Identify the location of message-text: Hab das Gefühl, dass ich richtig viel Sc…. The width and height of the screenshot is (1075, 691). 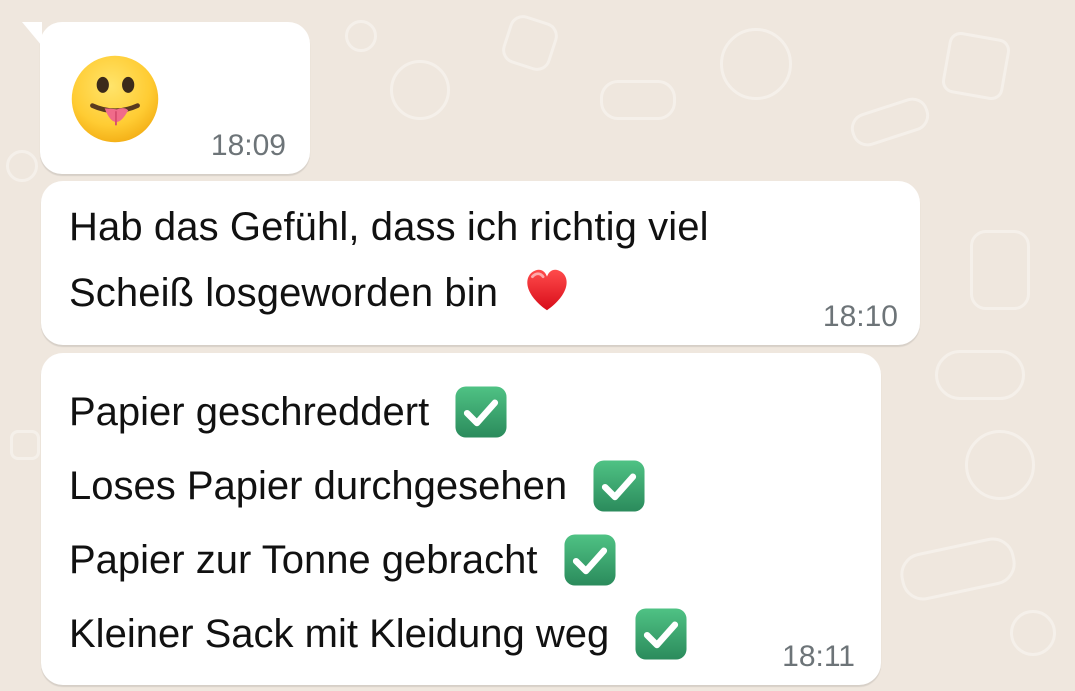
(389, 260).